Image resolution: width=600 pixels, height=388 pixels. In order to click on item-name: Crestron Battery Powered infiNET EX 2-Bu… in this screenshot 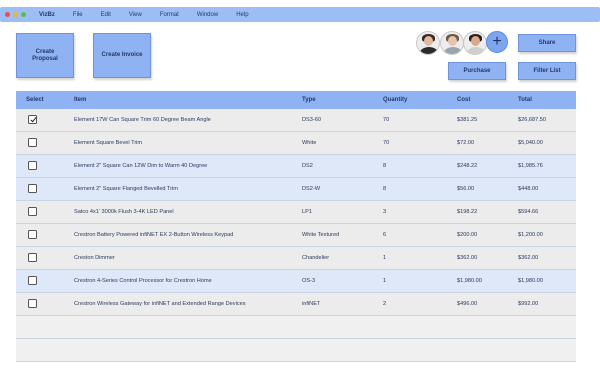, I will do `click(154, 235)`.